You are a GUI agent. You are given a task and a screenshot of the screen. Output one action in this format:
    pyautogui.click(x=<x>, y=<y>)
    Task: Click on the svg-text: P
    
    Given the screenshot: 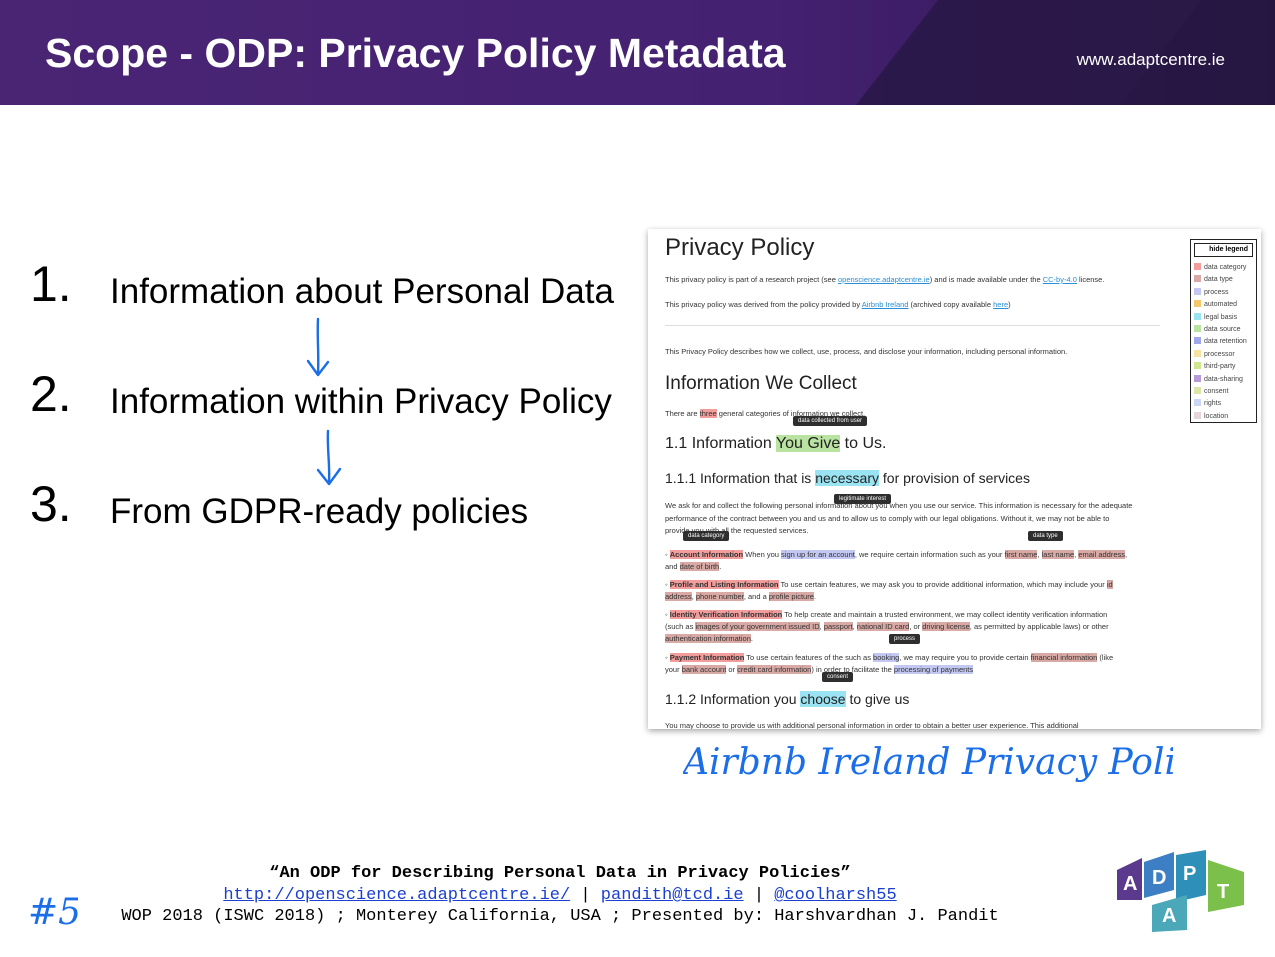 What is the action you would take?
    pyautogui.click(x=1189, y=874)
    